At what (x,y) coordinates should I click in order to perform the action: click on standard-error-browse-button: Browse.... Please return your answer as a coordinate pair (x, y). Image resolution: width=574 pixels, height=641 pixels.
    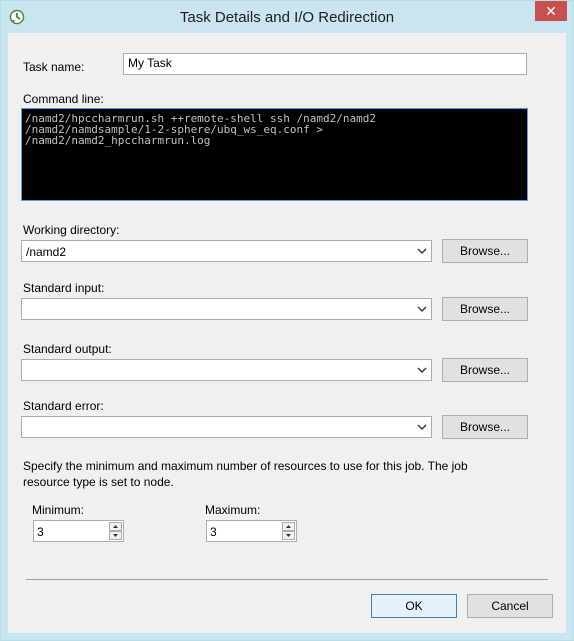
    Looking at the image, I should click on (485, 427).